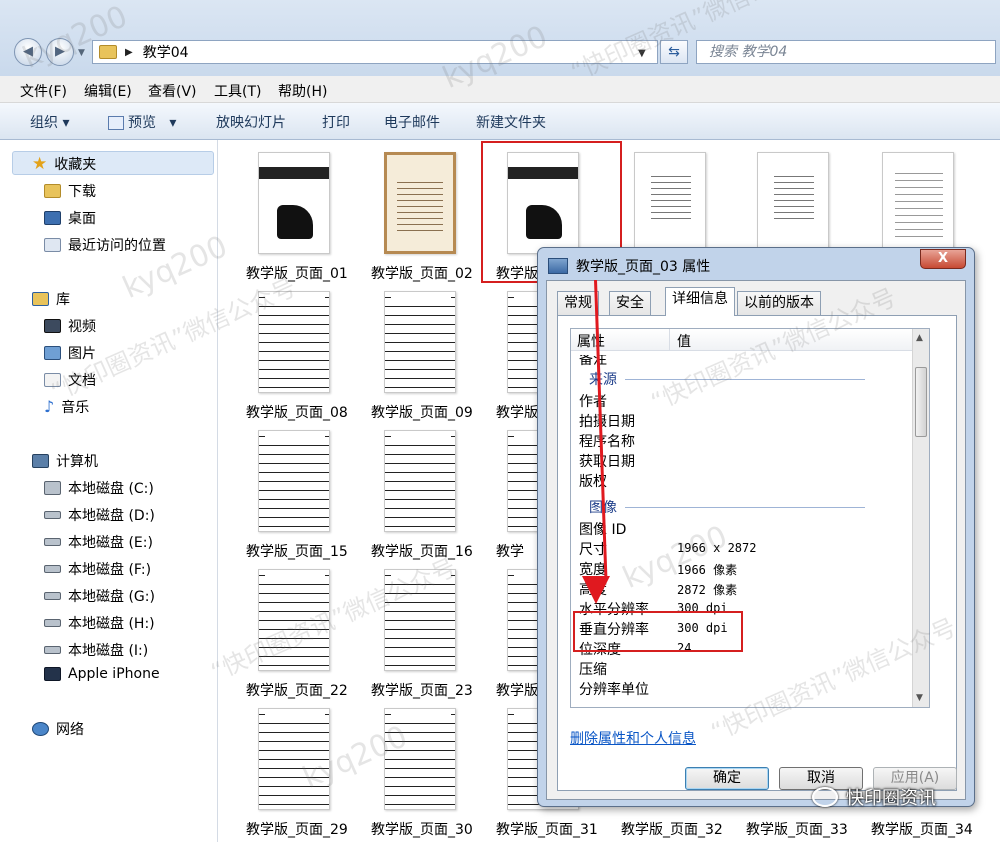 The image size is (1000, 842). I want to click on file-name: 教学版_页面_09, so click(422, 412).